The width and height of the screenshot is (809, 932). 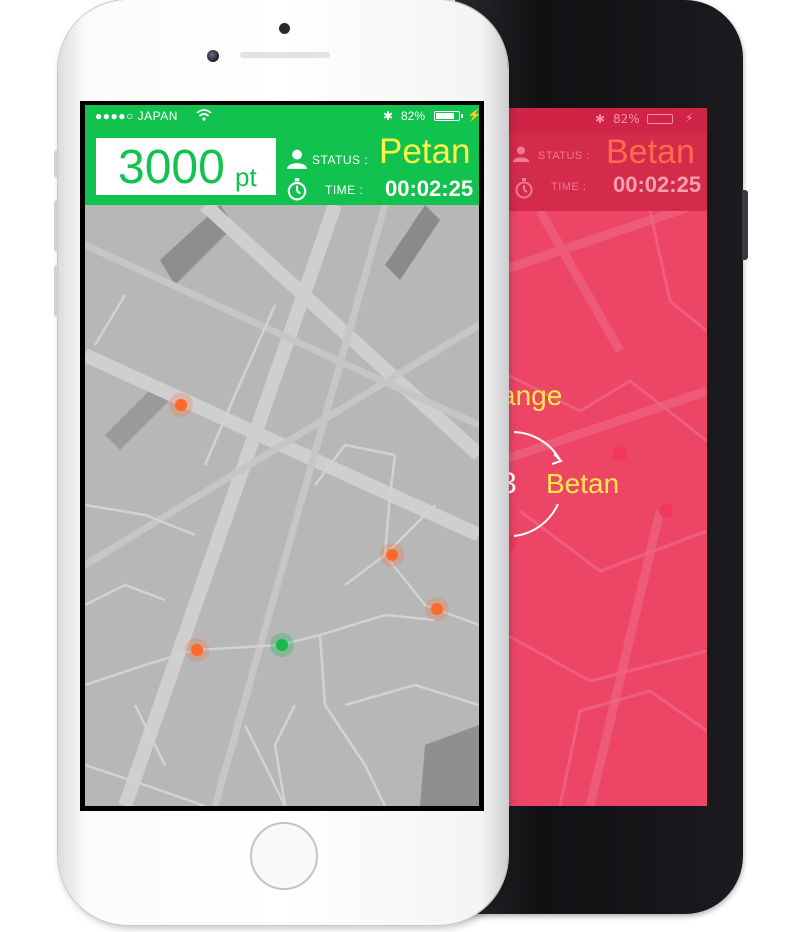 What do you see at coordinates (56, 226) in the screenshot?
I see `volume-up-button` at bounding box center [56, 226].